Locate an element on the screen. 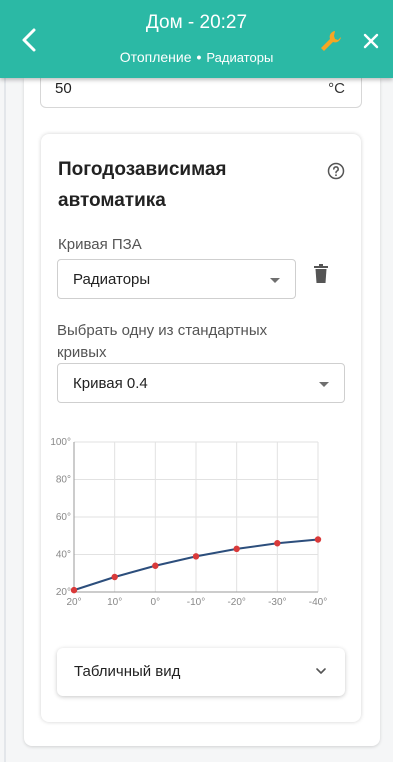 This screenshot has width=393, height=762. standard-curve-value: Кривая 0.4 is located at coordinates (110, 383).